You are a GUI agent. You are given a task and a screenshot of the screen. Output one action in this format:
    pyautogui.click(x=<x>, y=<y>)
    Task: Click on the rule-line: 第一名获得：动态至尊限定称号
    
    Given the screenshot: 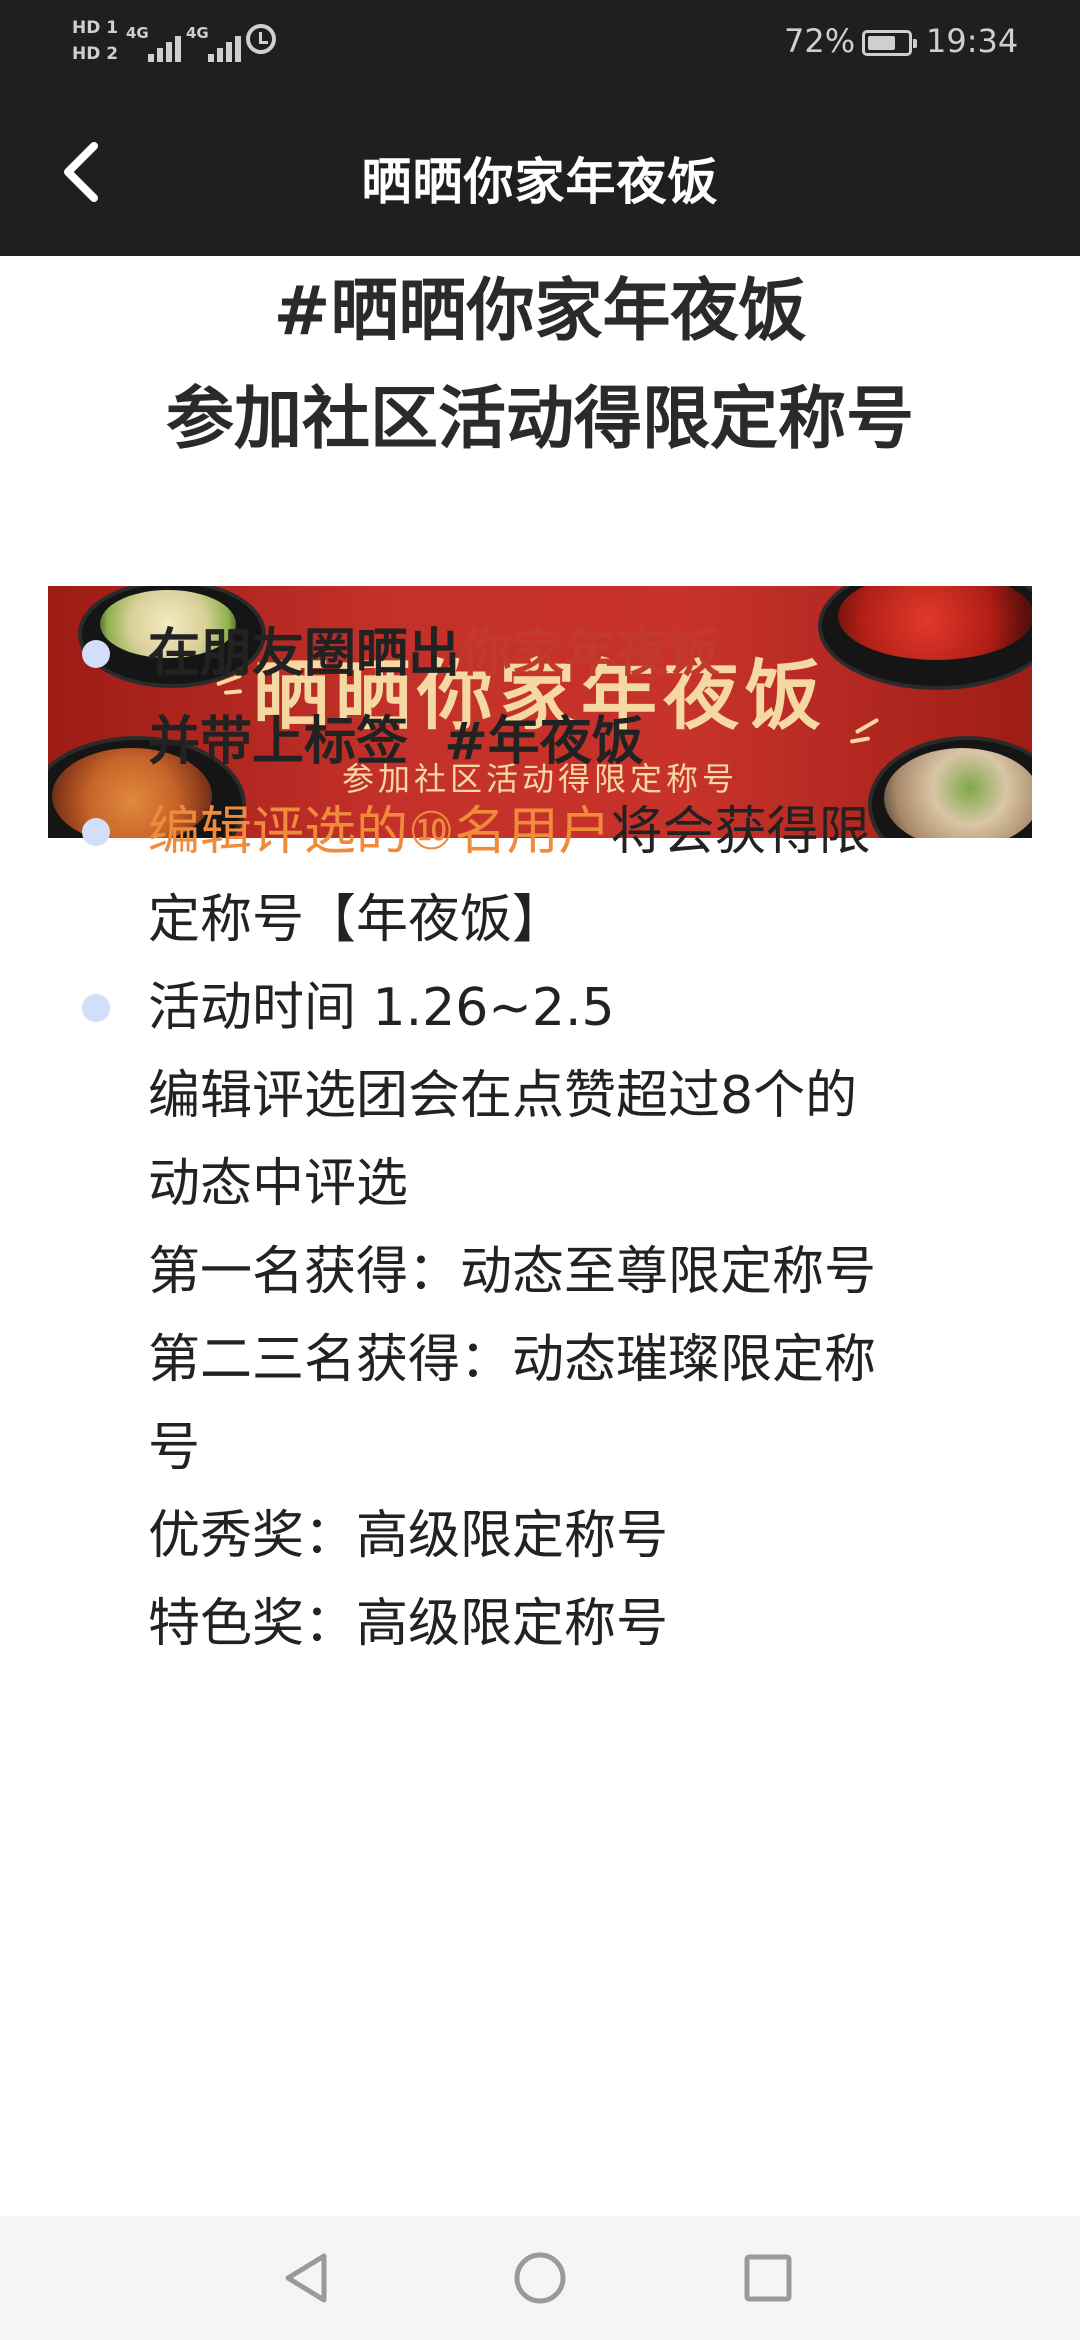 What is the action you would take?
    pyautogui.click(x=512, y=1272)
    